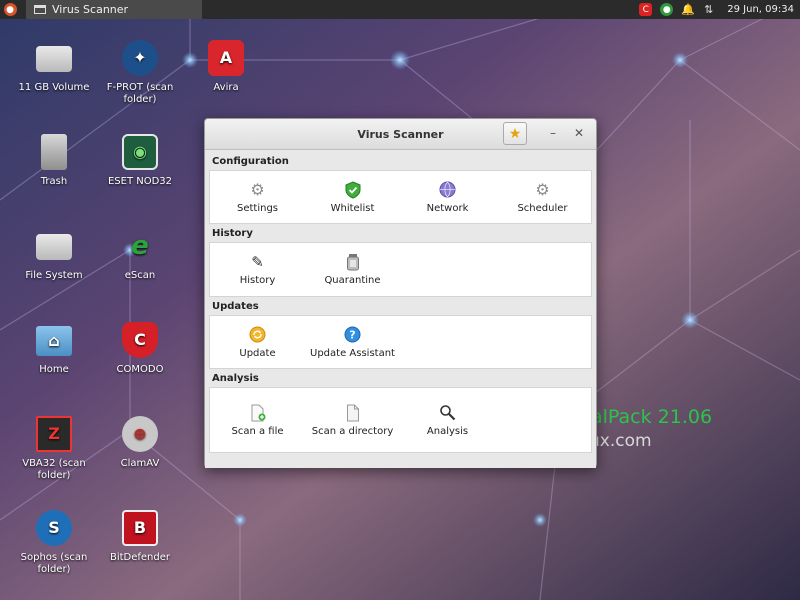  I want to click on vba32-icon: Z, so click(54, 434).